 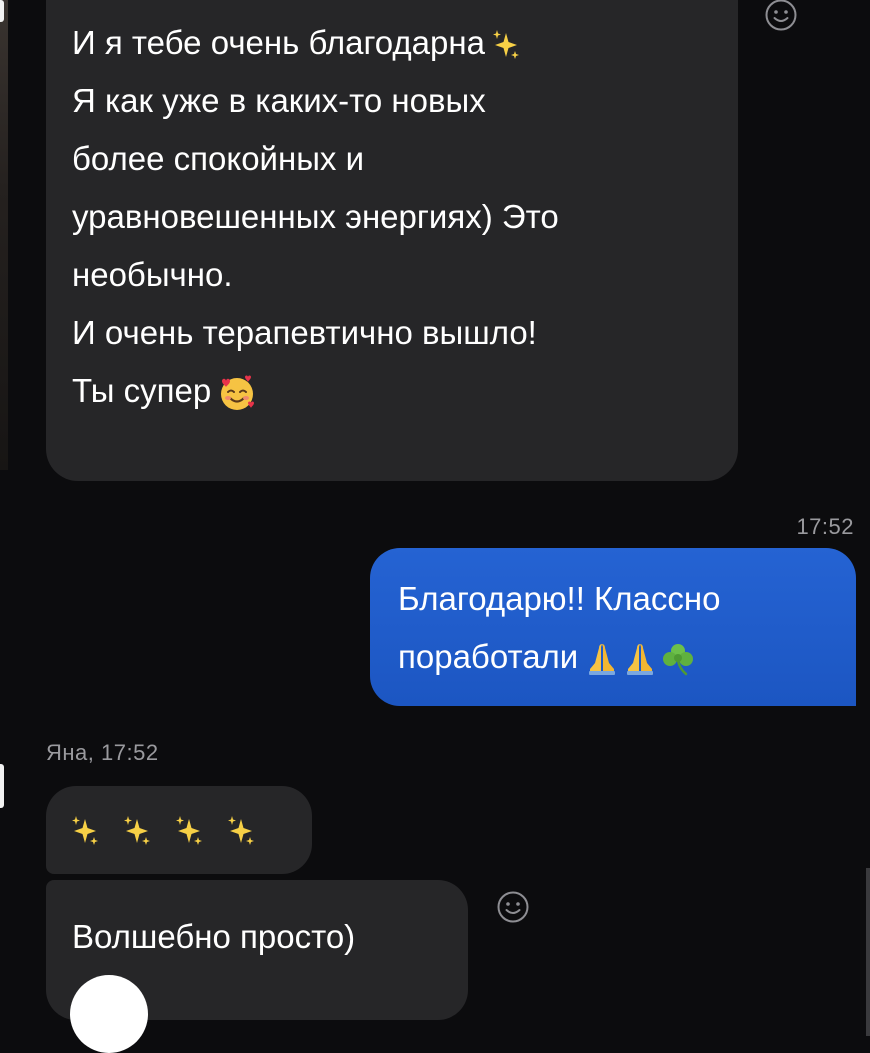 I want to click on message-line: И очень терапевтично вышло!, so click(x=304, y=332).